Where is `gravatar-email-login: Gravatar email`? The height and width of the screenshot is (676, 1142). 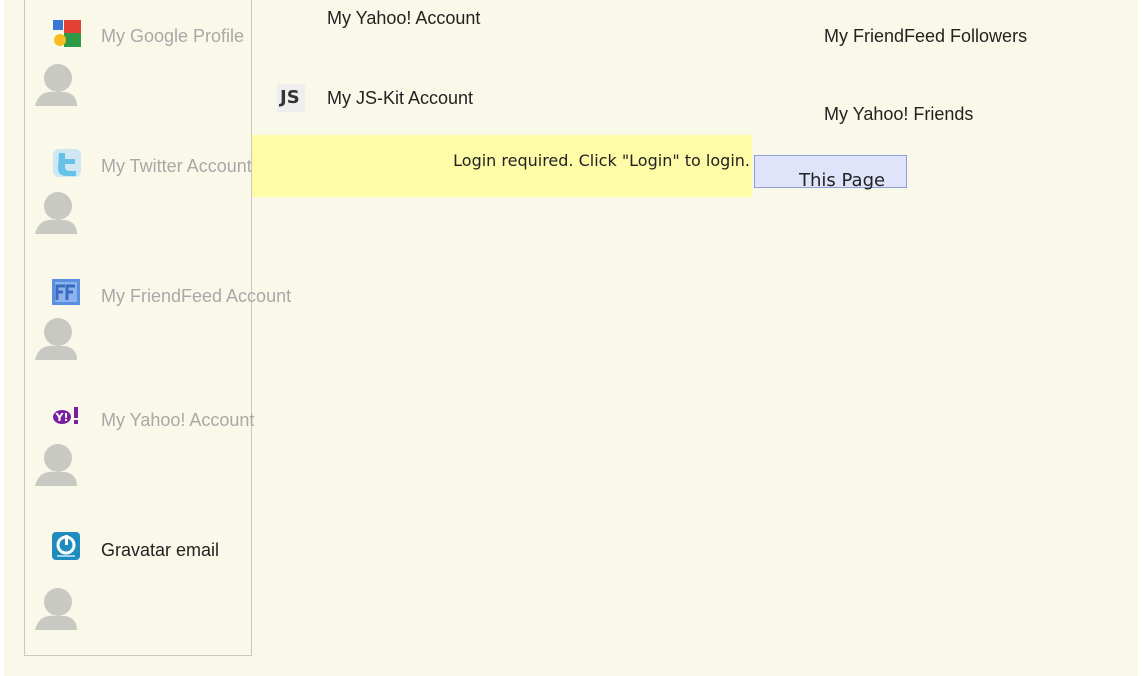
gravatar-email-login: Gravatar email is located at coordinates (161, 547).